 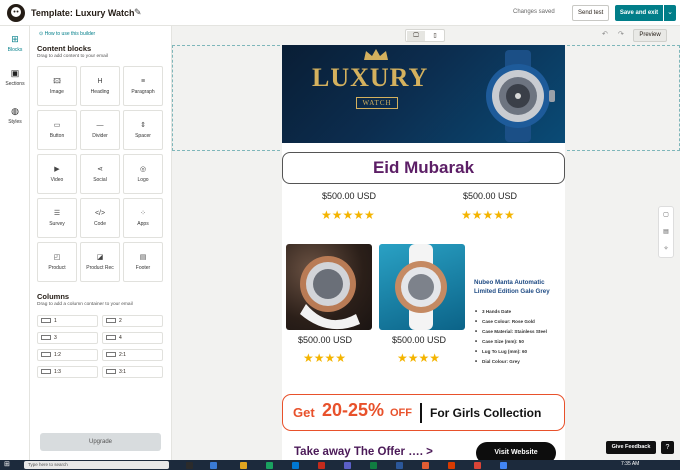 I want to click on block-tile-label: Button, so click(x=57, y=136).